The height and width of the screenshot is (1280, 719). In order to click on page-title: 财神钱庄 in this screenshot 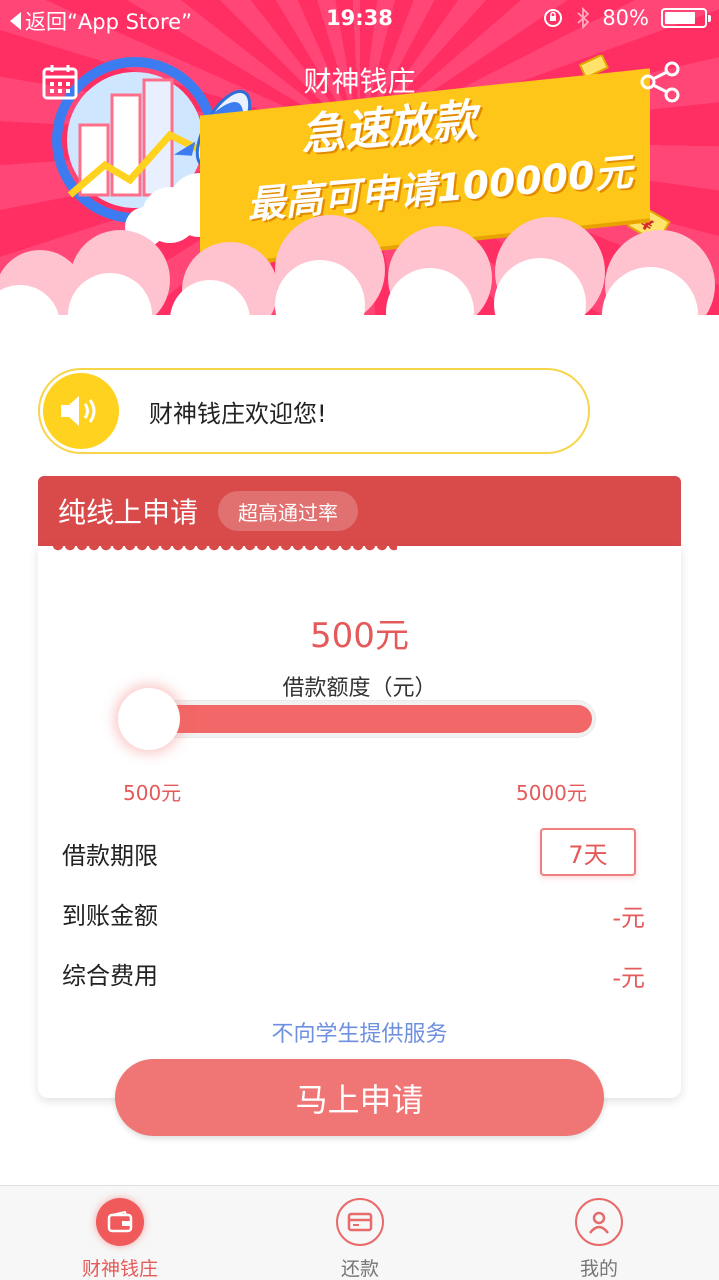, I will do `click(359, 81)`.